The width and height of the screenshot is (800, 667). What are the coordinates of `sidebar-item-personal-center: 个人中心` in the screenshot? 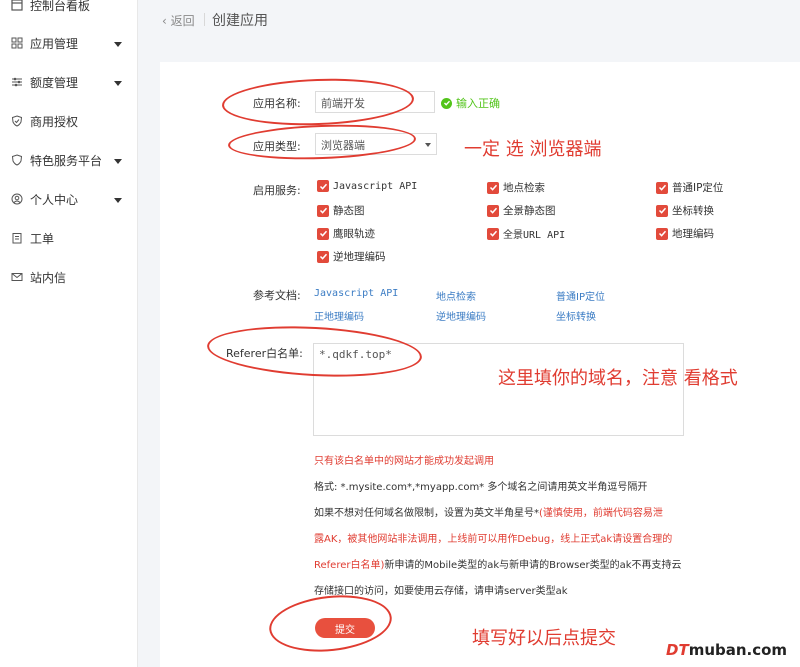 It's located at (68, 199).